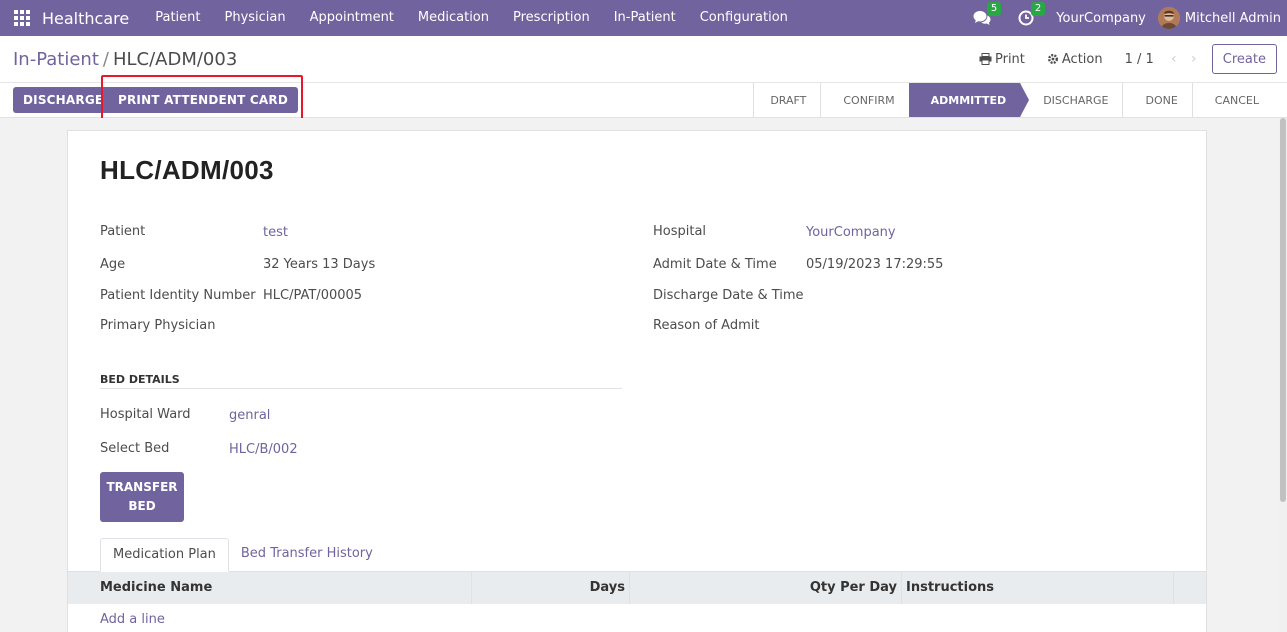 Image resolution: width=1287 pixels, height=632 pixels. I want to click on transfer-bed-button: TRANSFER BED, so click(142, 497).